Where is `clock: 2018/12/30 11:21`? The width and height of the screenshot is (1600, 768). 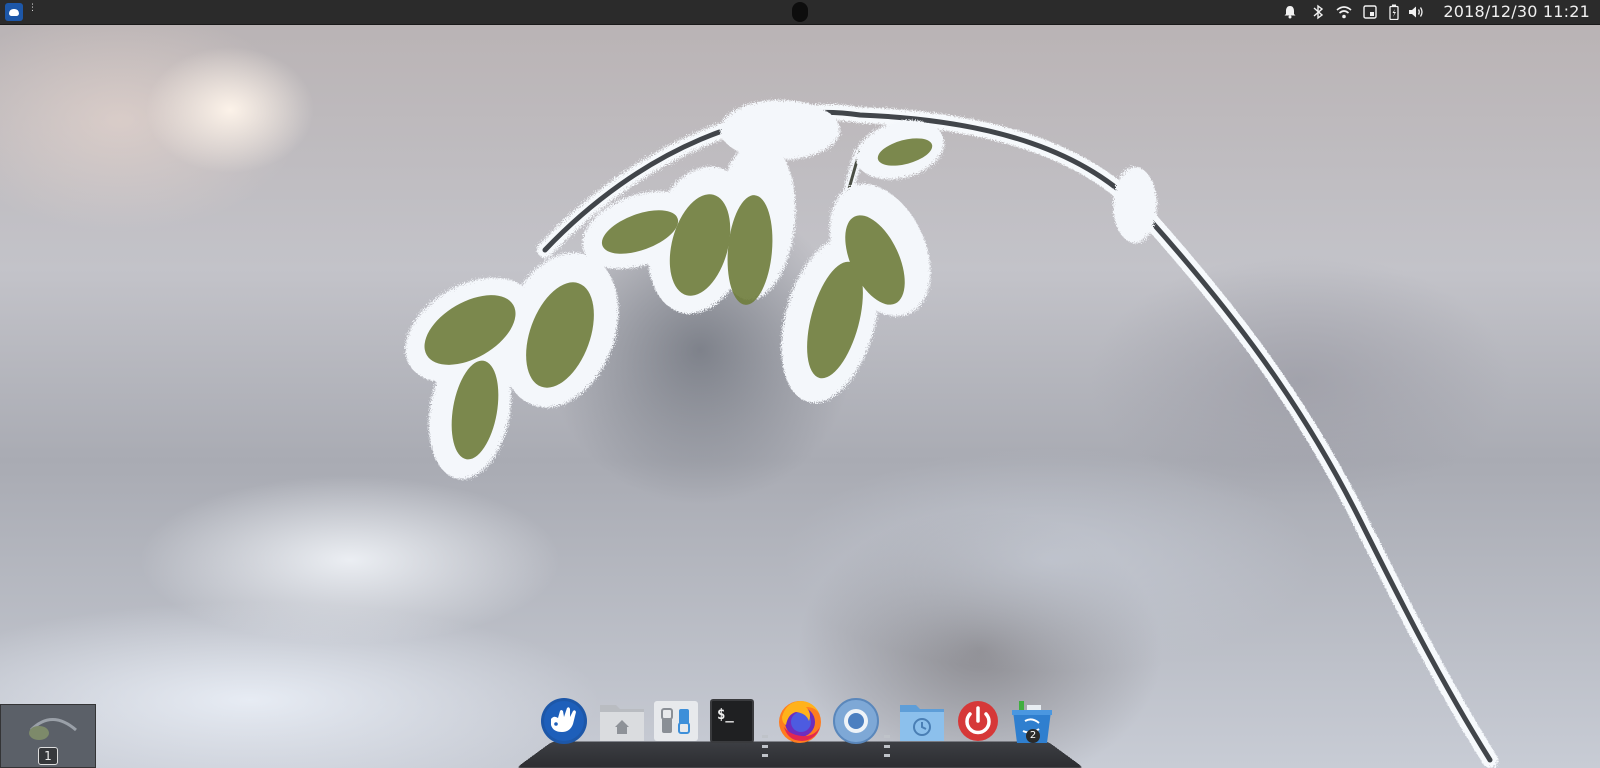 clock: 2018/12/30 11:21 is located at coordinates (1516, 12).